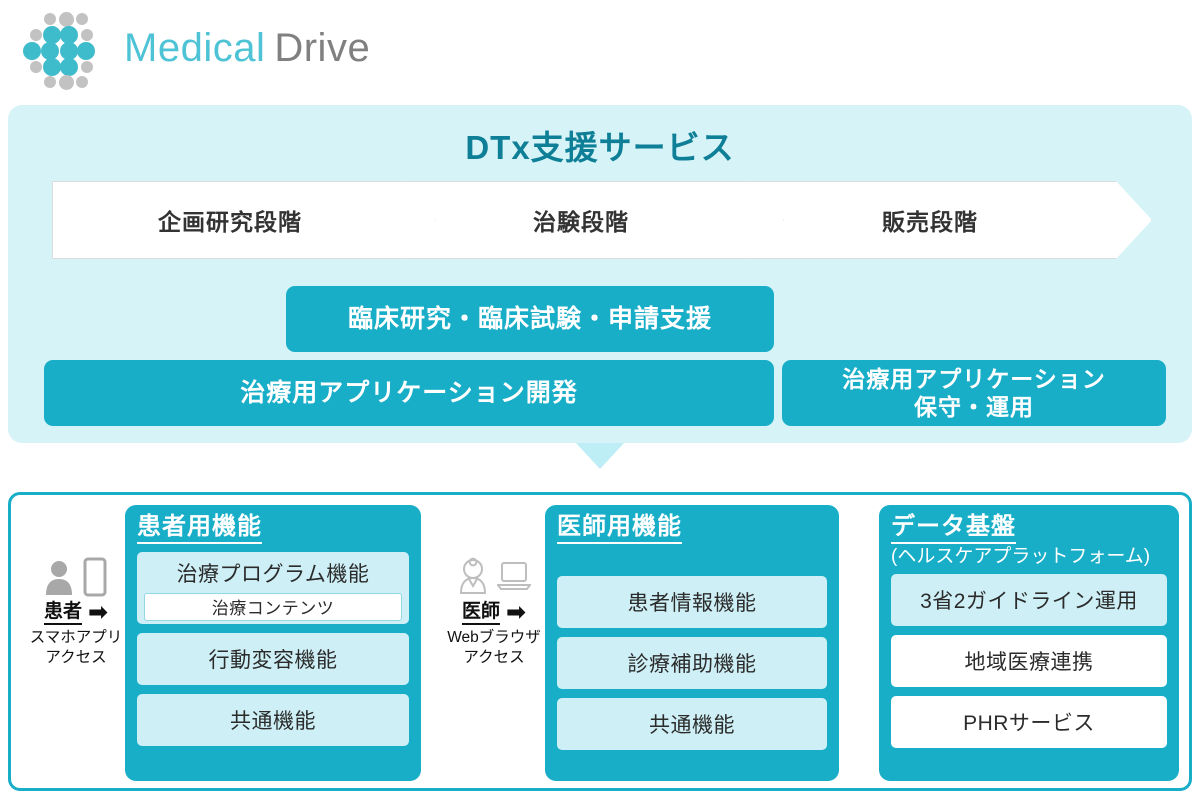 The image size is (1200, 799). I want to click on group-patient-items: 治療プログラム機能 治療コンテンツ 行動変容機能 共通機能, so click(273, 648).